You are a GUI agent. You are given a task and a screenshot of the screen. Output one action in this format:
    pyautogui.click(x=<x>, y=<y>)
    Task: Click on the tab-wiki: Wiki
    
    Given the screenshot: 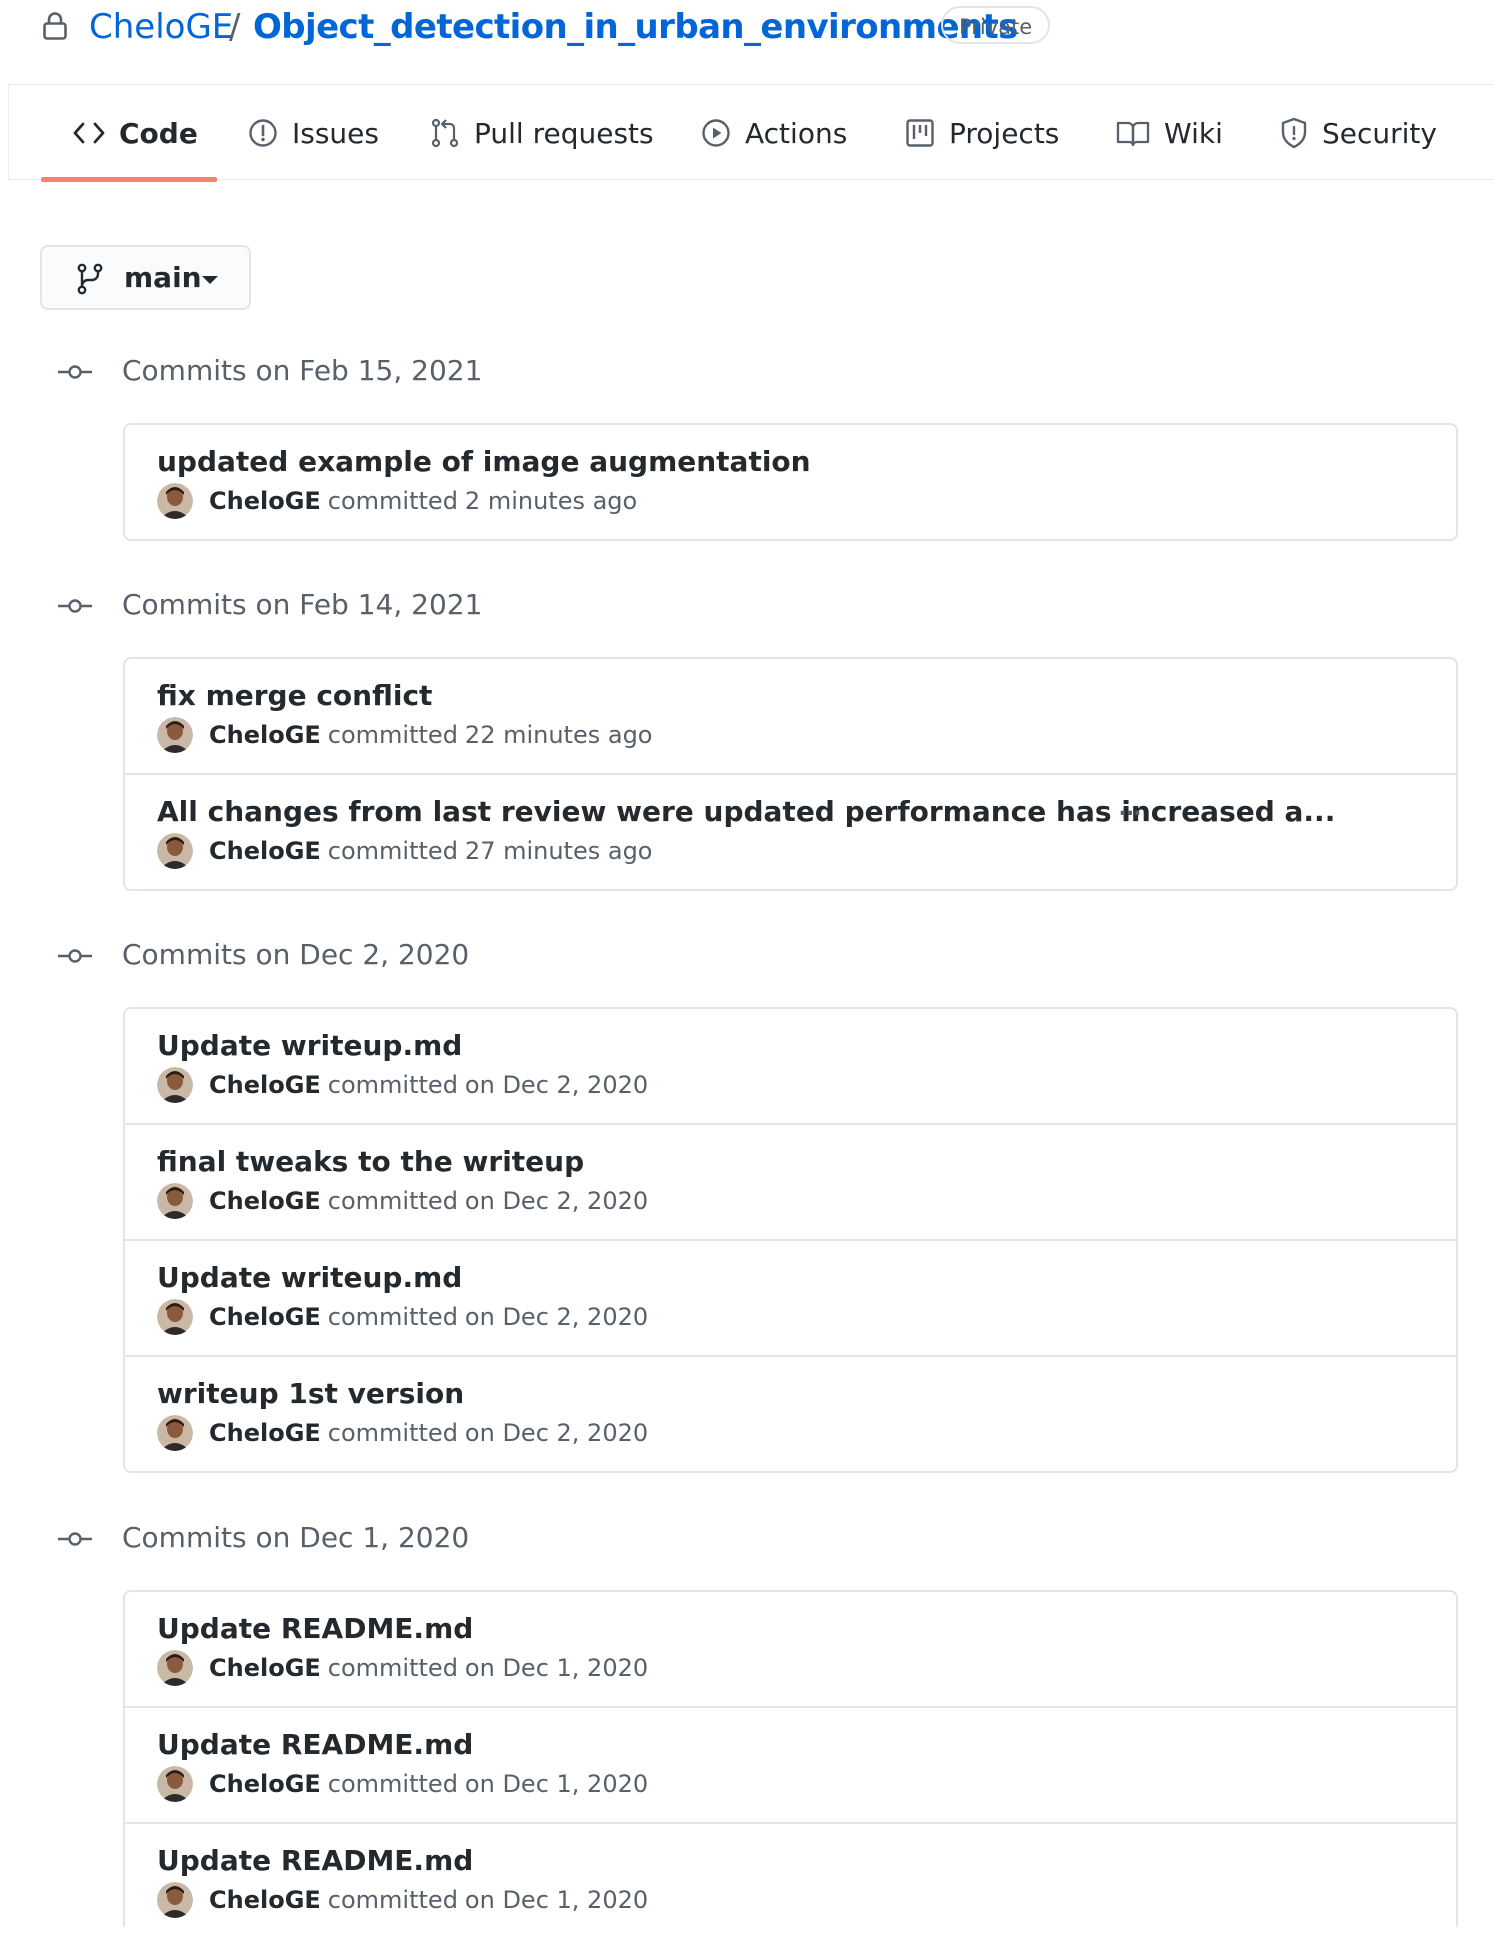 What is the action you would take?
    pyautogui.click(x=1169, y=133)
    